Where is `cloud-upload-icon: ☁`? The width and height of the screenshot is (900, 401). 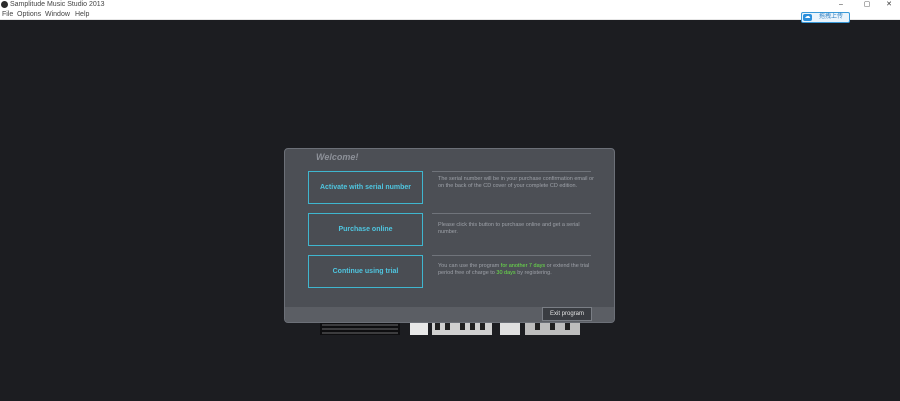
cloud-upload-icon: ☁ is located at coordinates (807, 17).